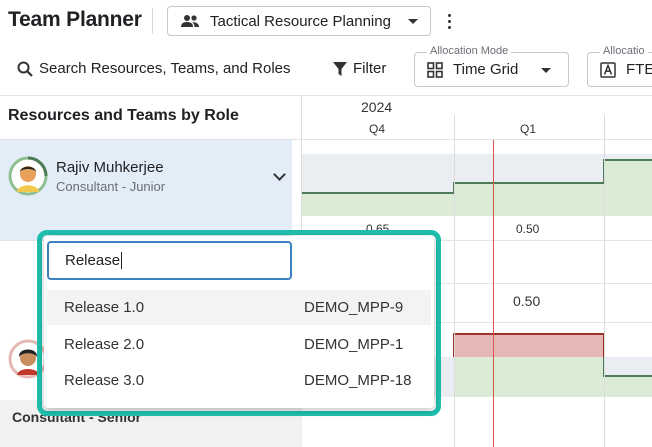 Image resolution: width=652 pixels, height=447 pixels. What do you see at coordinates (628, 386) in the screenshot?
I see `lower-allocation-area-q2` at bounding box center [628, 386].